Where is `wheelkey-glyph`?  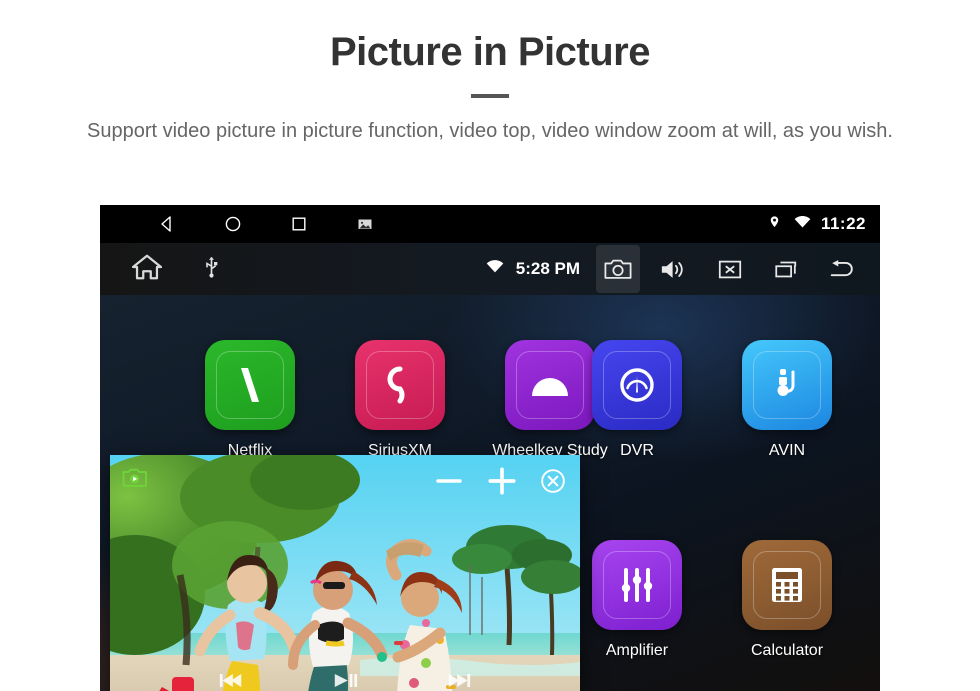 wheelkey-glyph is located at coordinates (550, 387).